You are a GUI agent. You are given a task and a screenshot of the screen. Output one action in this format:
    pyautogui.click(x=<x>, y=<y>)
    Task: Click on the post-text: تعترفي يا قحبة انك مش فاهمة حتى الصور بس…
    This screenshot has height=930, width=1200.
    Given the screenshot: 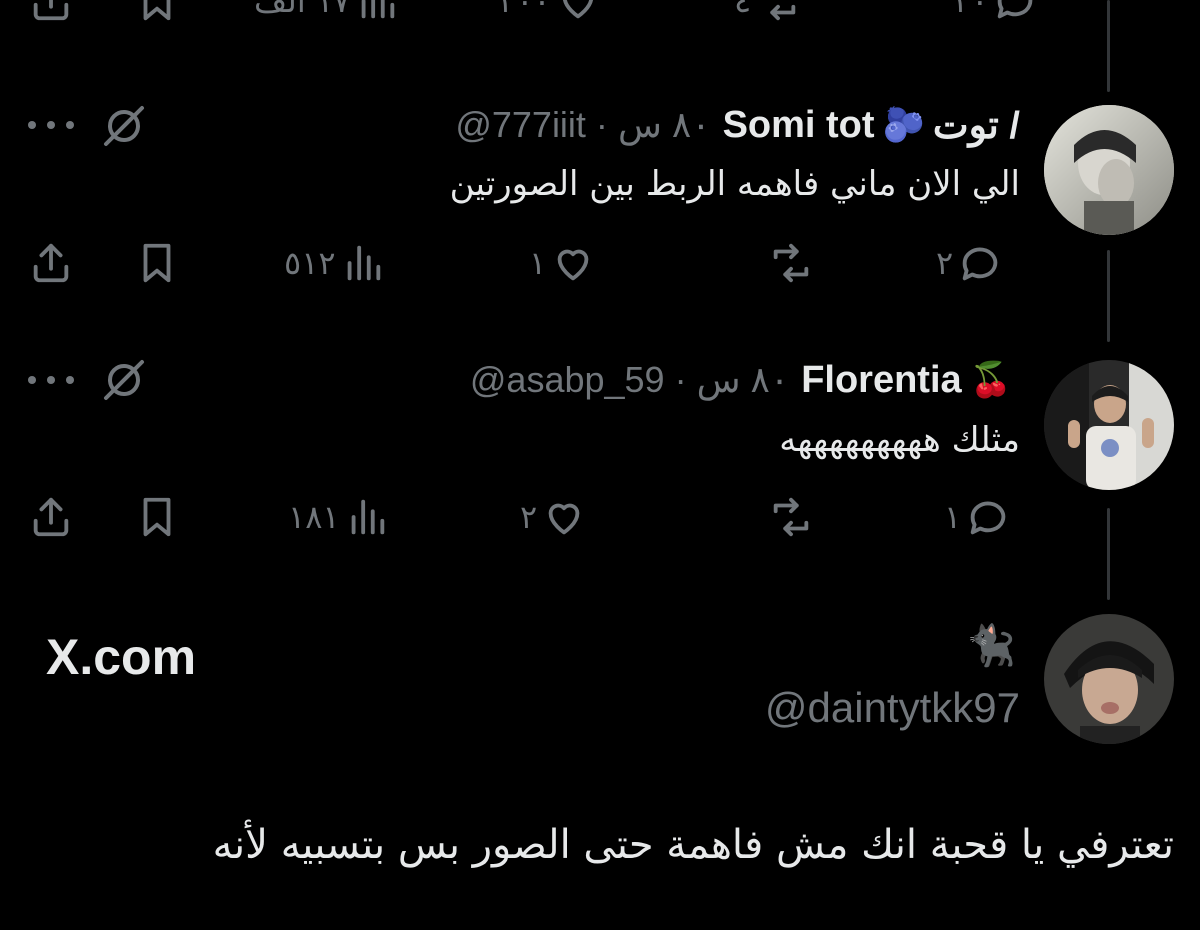 What is the action you would take?
    pyautogui.click(x=693, y=845)
    